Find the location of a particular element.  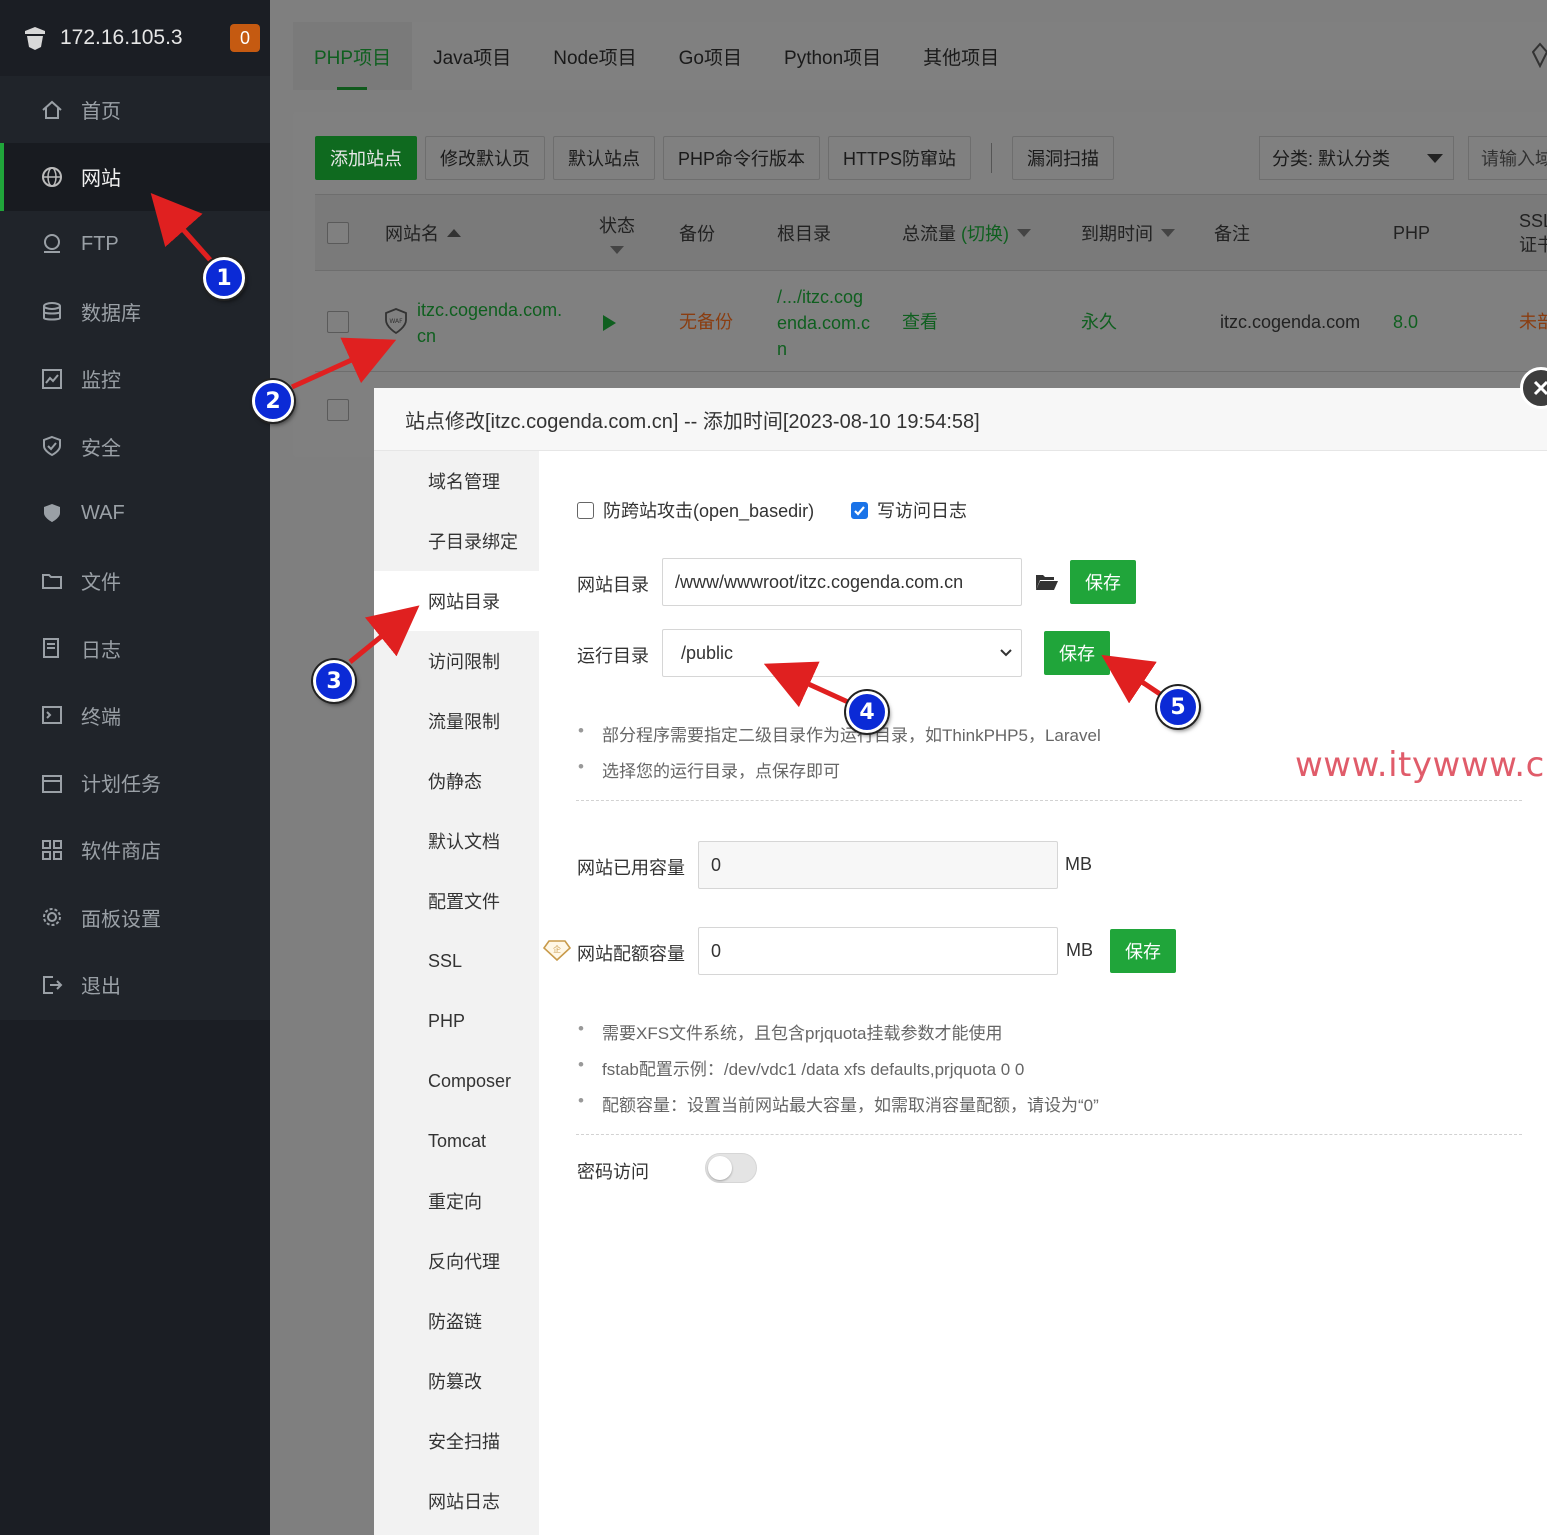

logout-icon is located at coordinates (52, 985).